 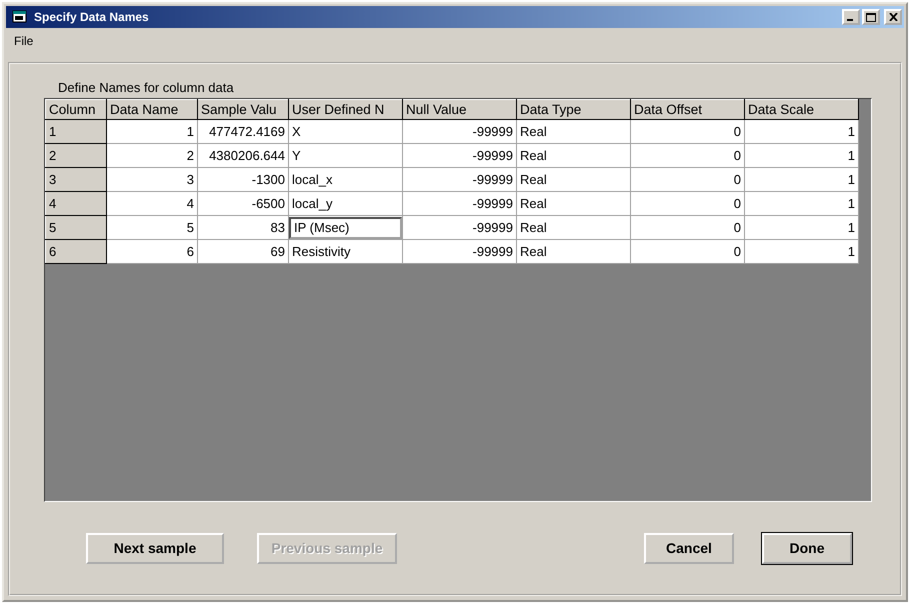 I want to click on table-cell: local_x, so click(x=345, y=180).